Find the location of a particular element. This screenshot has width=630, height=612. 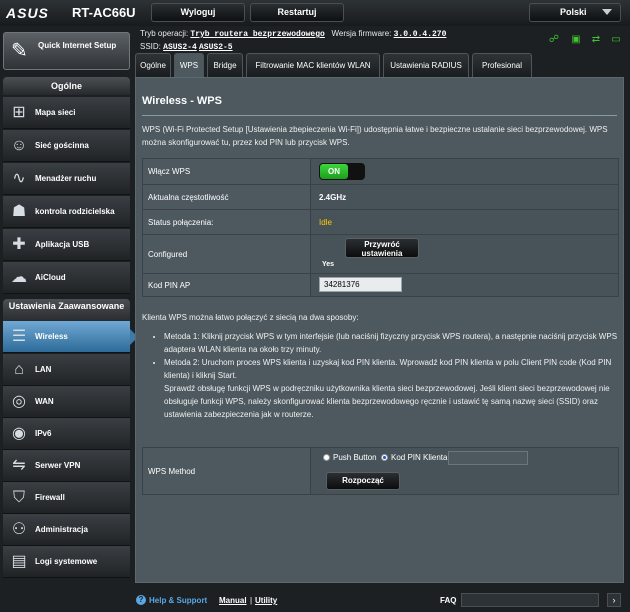

table-row: Włącz WPS ON is located at coordinates (380, 172).